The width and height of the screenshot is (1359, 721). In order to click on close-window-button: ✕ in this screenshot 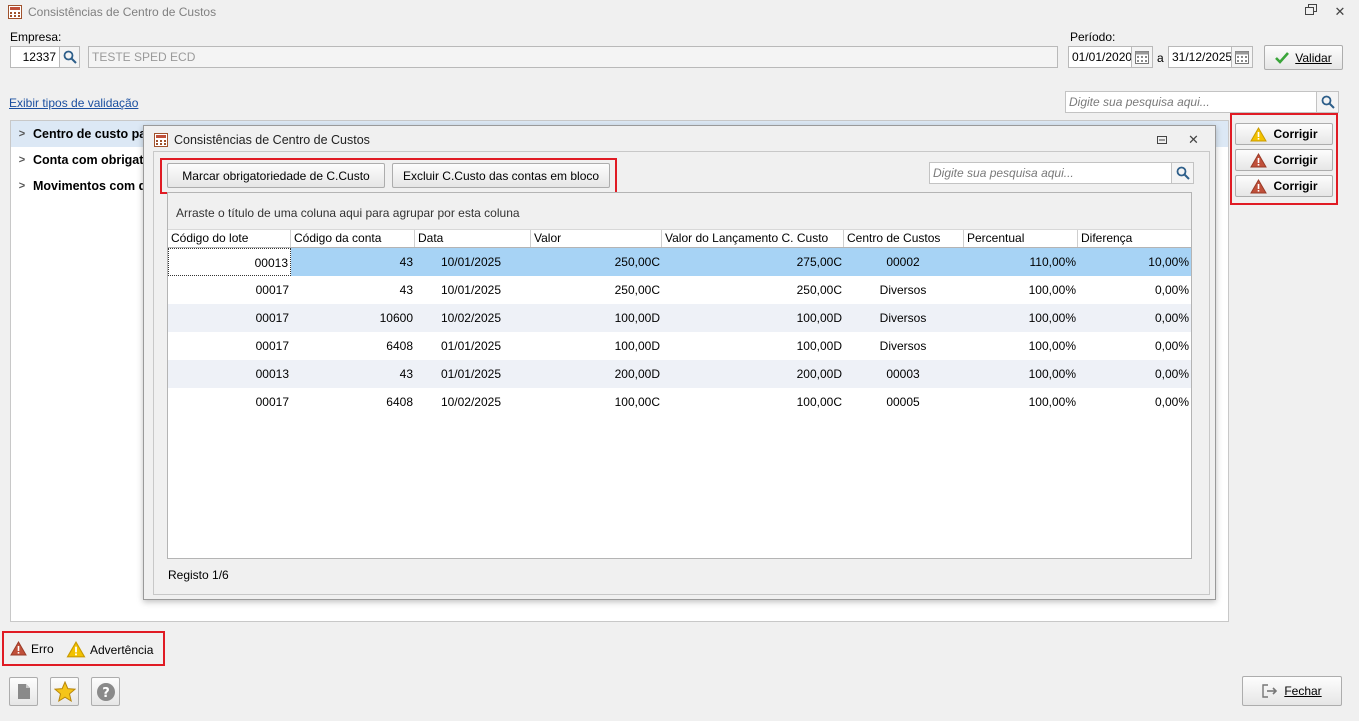, I will do `click(1340, 12)`.